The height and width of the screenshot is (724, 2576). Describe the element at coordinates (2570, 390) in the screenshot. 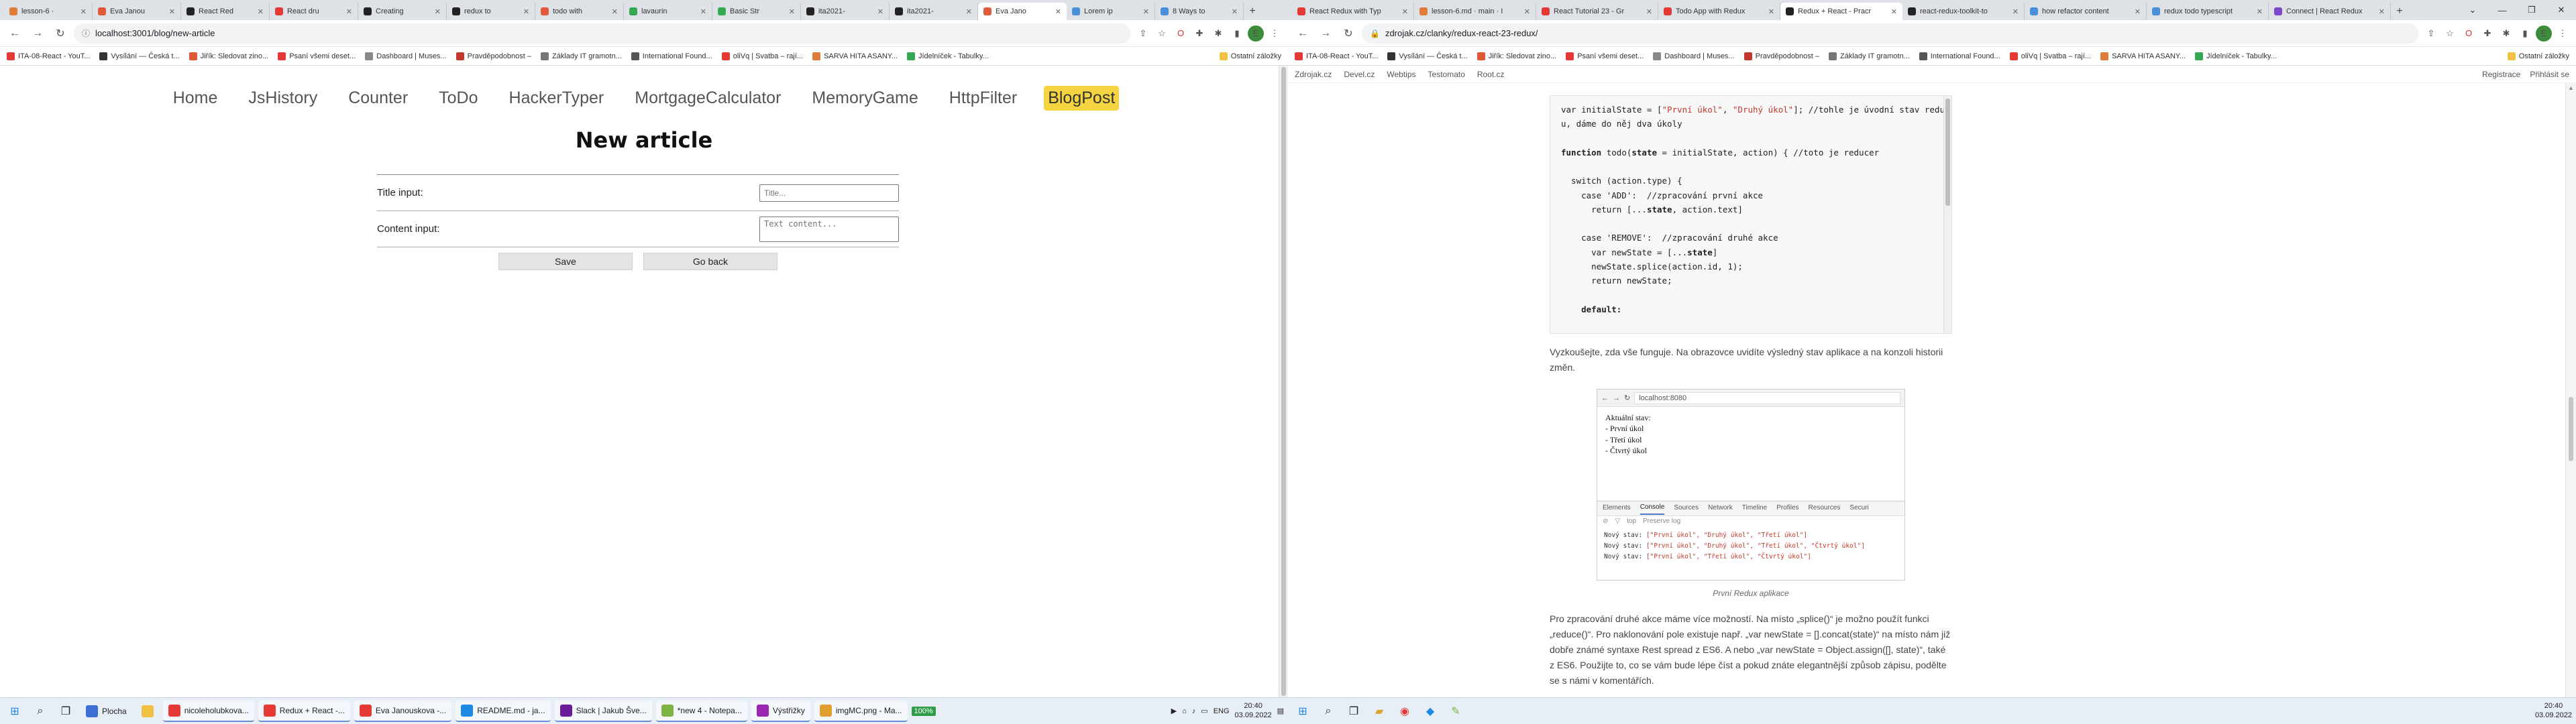

I see `page-scrollbar: ▲` at that location.